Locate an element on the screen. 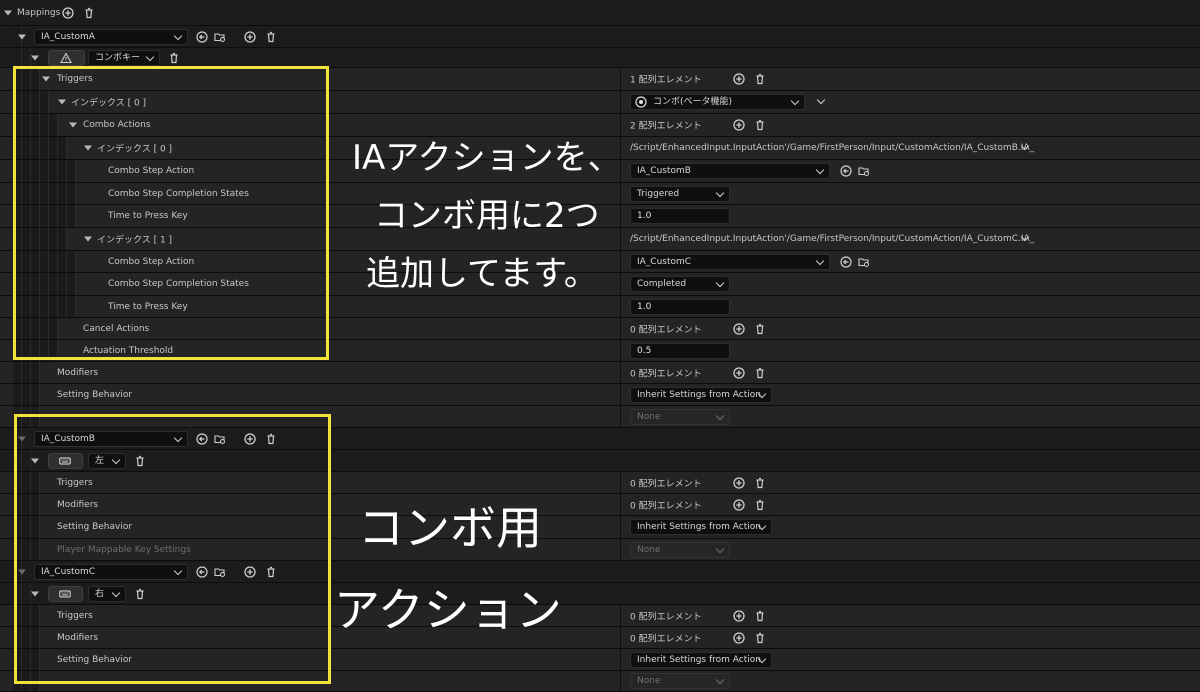  pmks-label: Player Mappable Key Settings is located at coordinates (124, 549).